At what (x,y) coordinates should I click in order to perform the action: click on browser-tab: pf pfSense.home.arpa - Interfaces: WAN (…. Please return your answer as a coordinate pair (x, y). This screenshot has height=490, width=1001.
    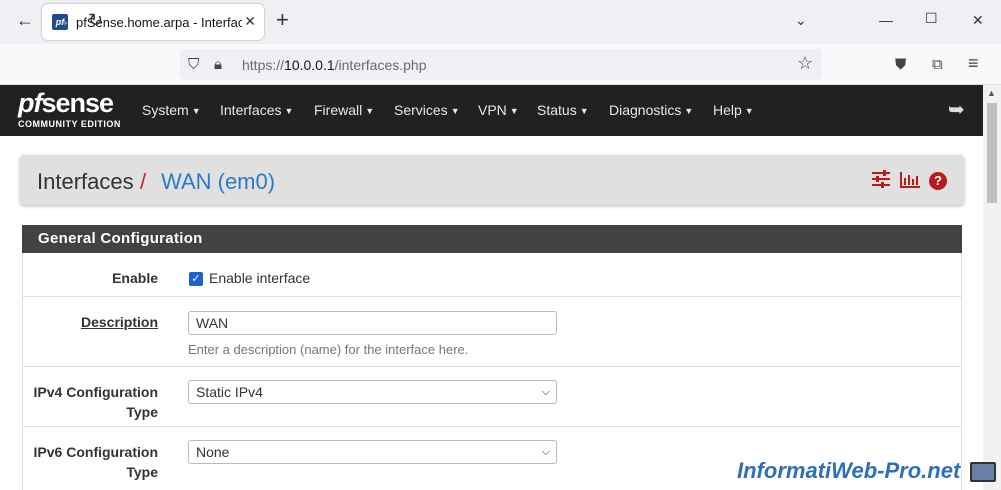
    Looking at the image, I should click on (153, 22).